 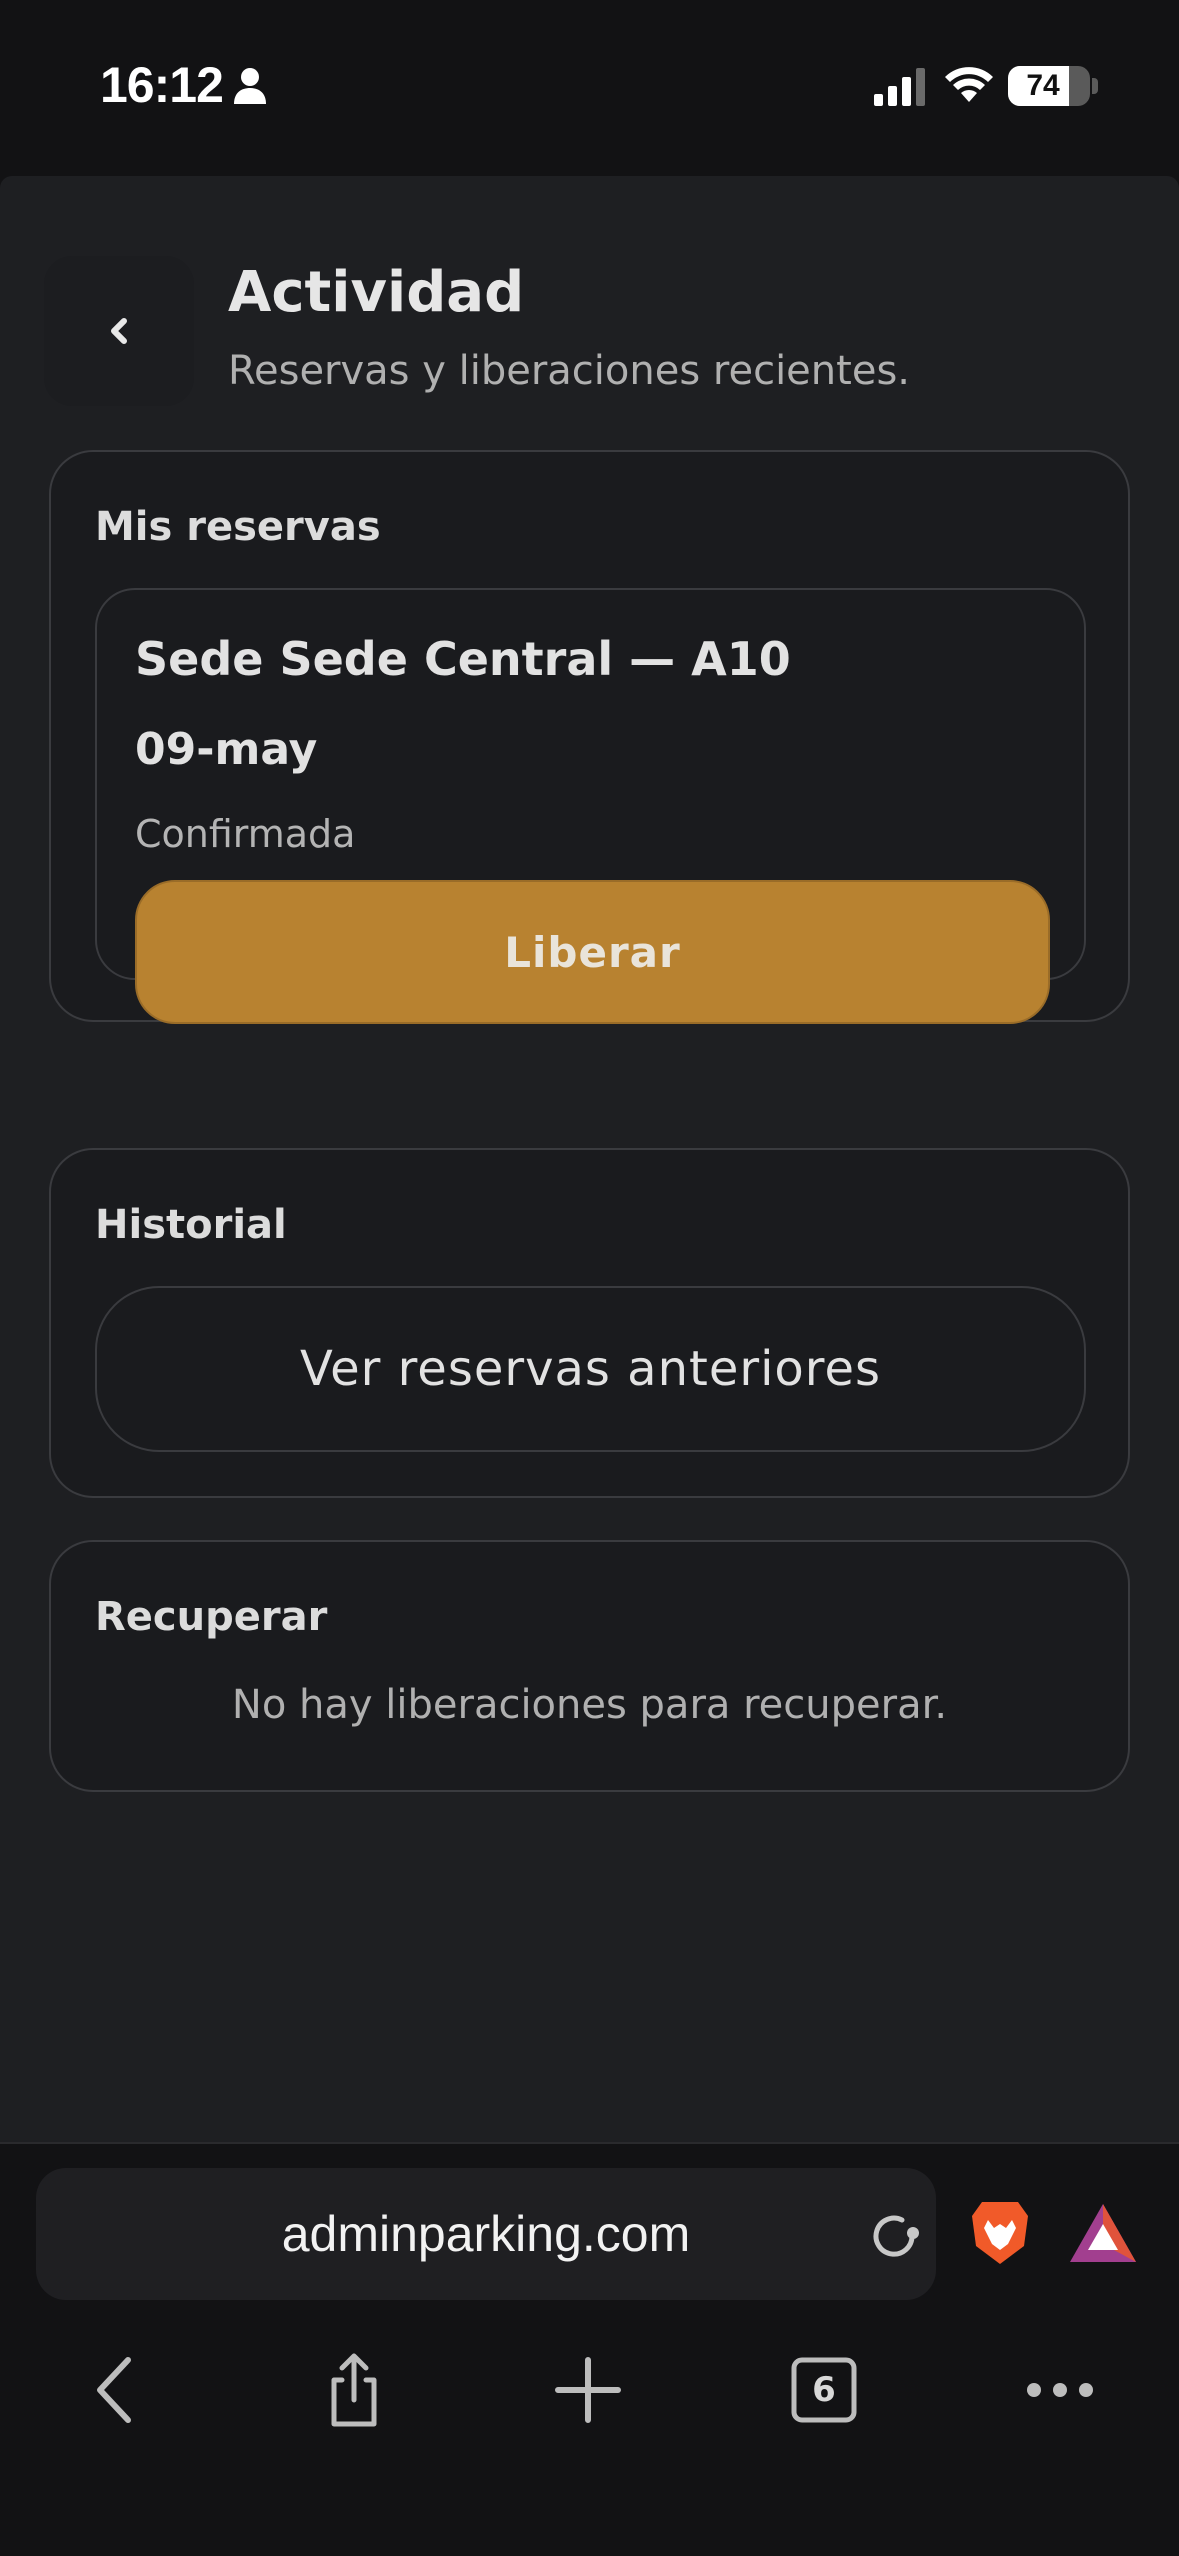 I want to click on more-icon, so click(x=1060, y=2390).